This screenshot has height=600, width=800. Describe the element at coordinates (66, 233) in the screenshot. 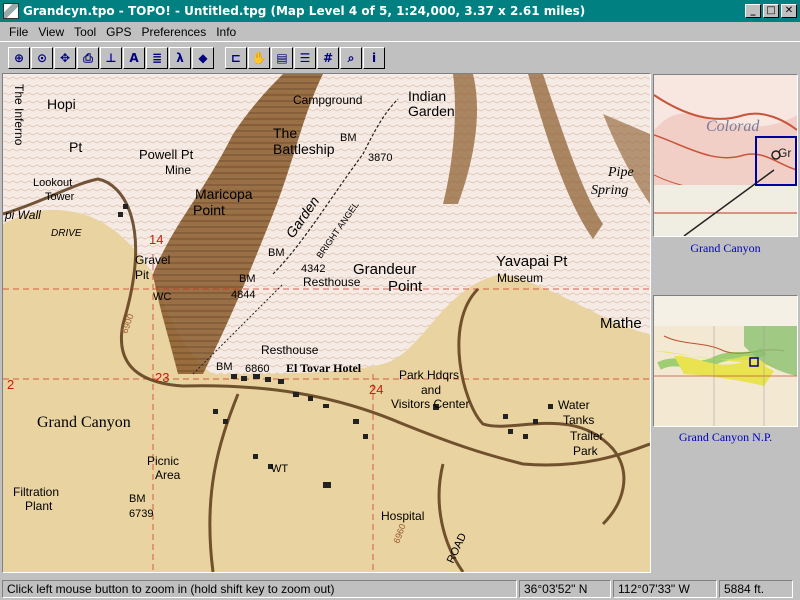

I see `label-drive: DRIVE` at that location.